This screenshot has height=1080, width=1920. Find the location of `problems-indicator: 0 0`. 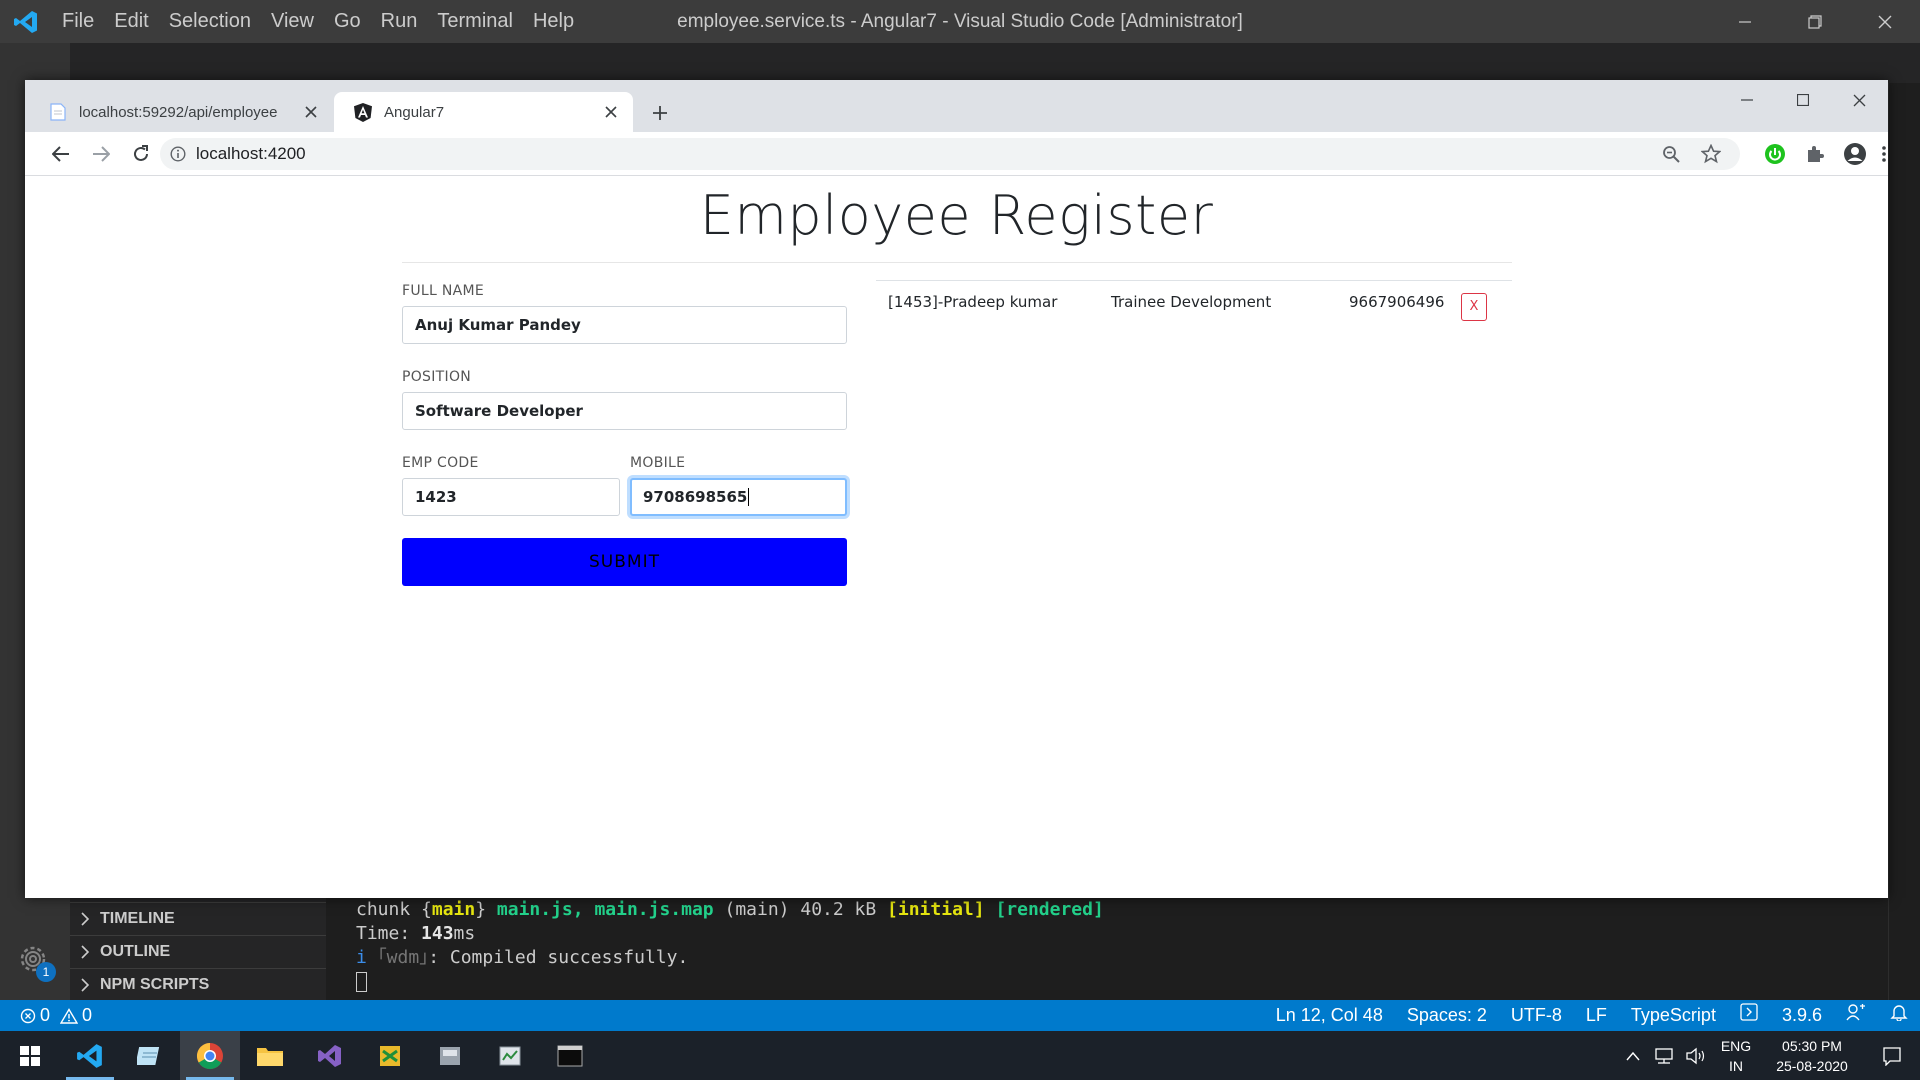

problems-indicator: 0 0 is located at coordinates (46, 1015).